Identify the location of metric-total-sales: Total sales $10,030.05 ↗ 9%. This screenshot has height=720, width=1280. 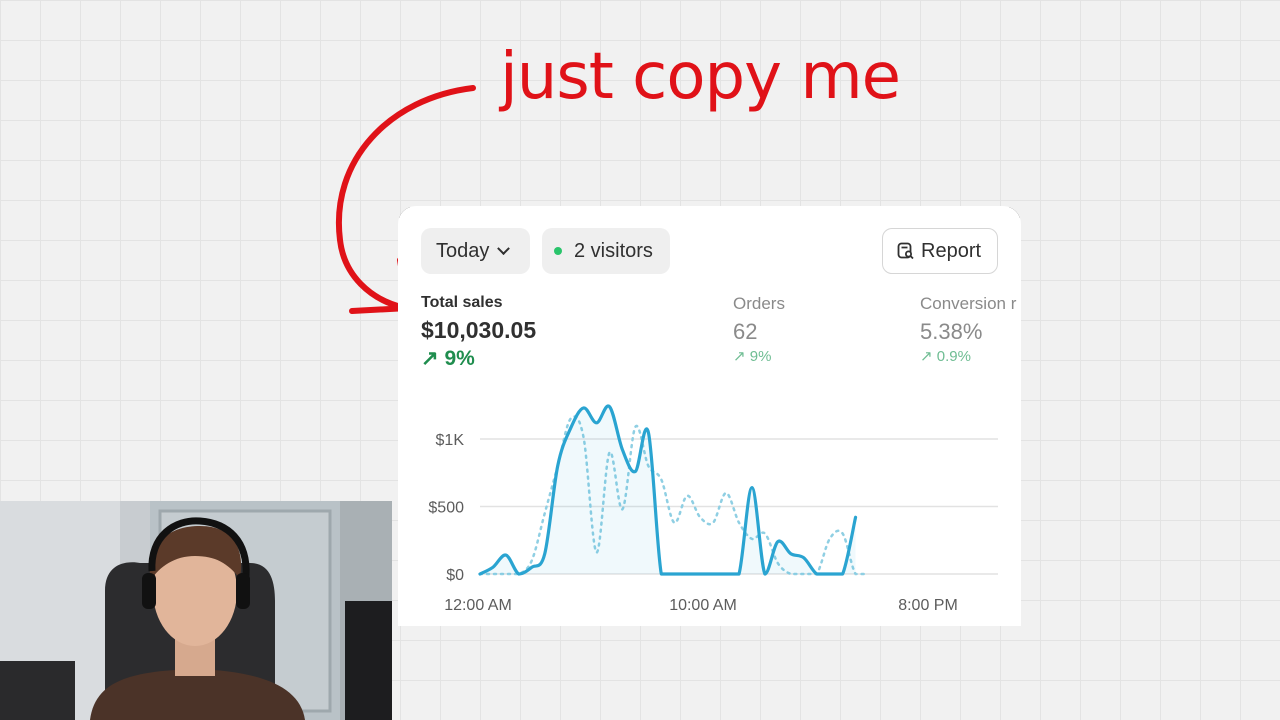
(478, 332).